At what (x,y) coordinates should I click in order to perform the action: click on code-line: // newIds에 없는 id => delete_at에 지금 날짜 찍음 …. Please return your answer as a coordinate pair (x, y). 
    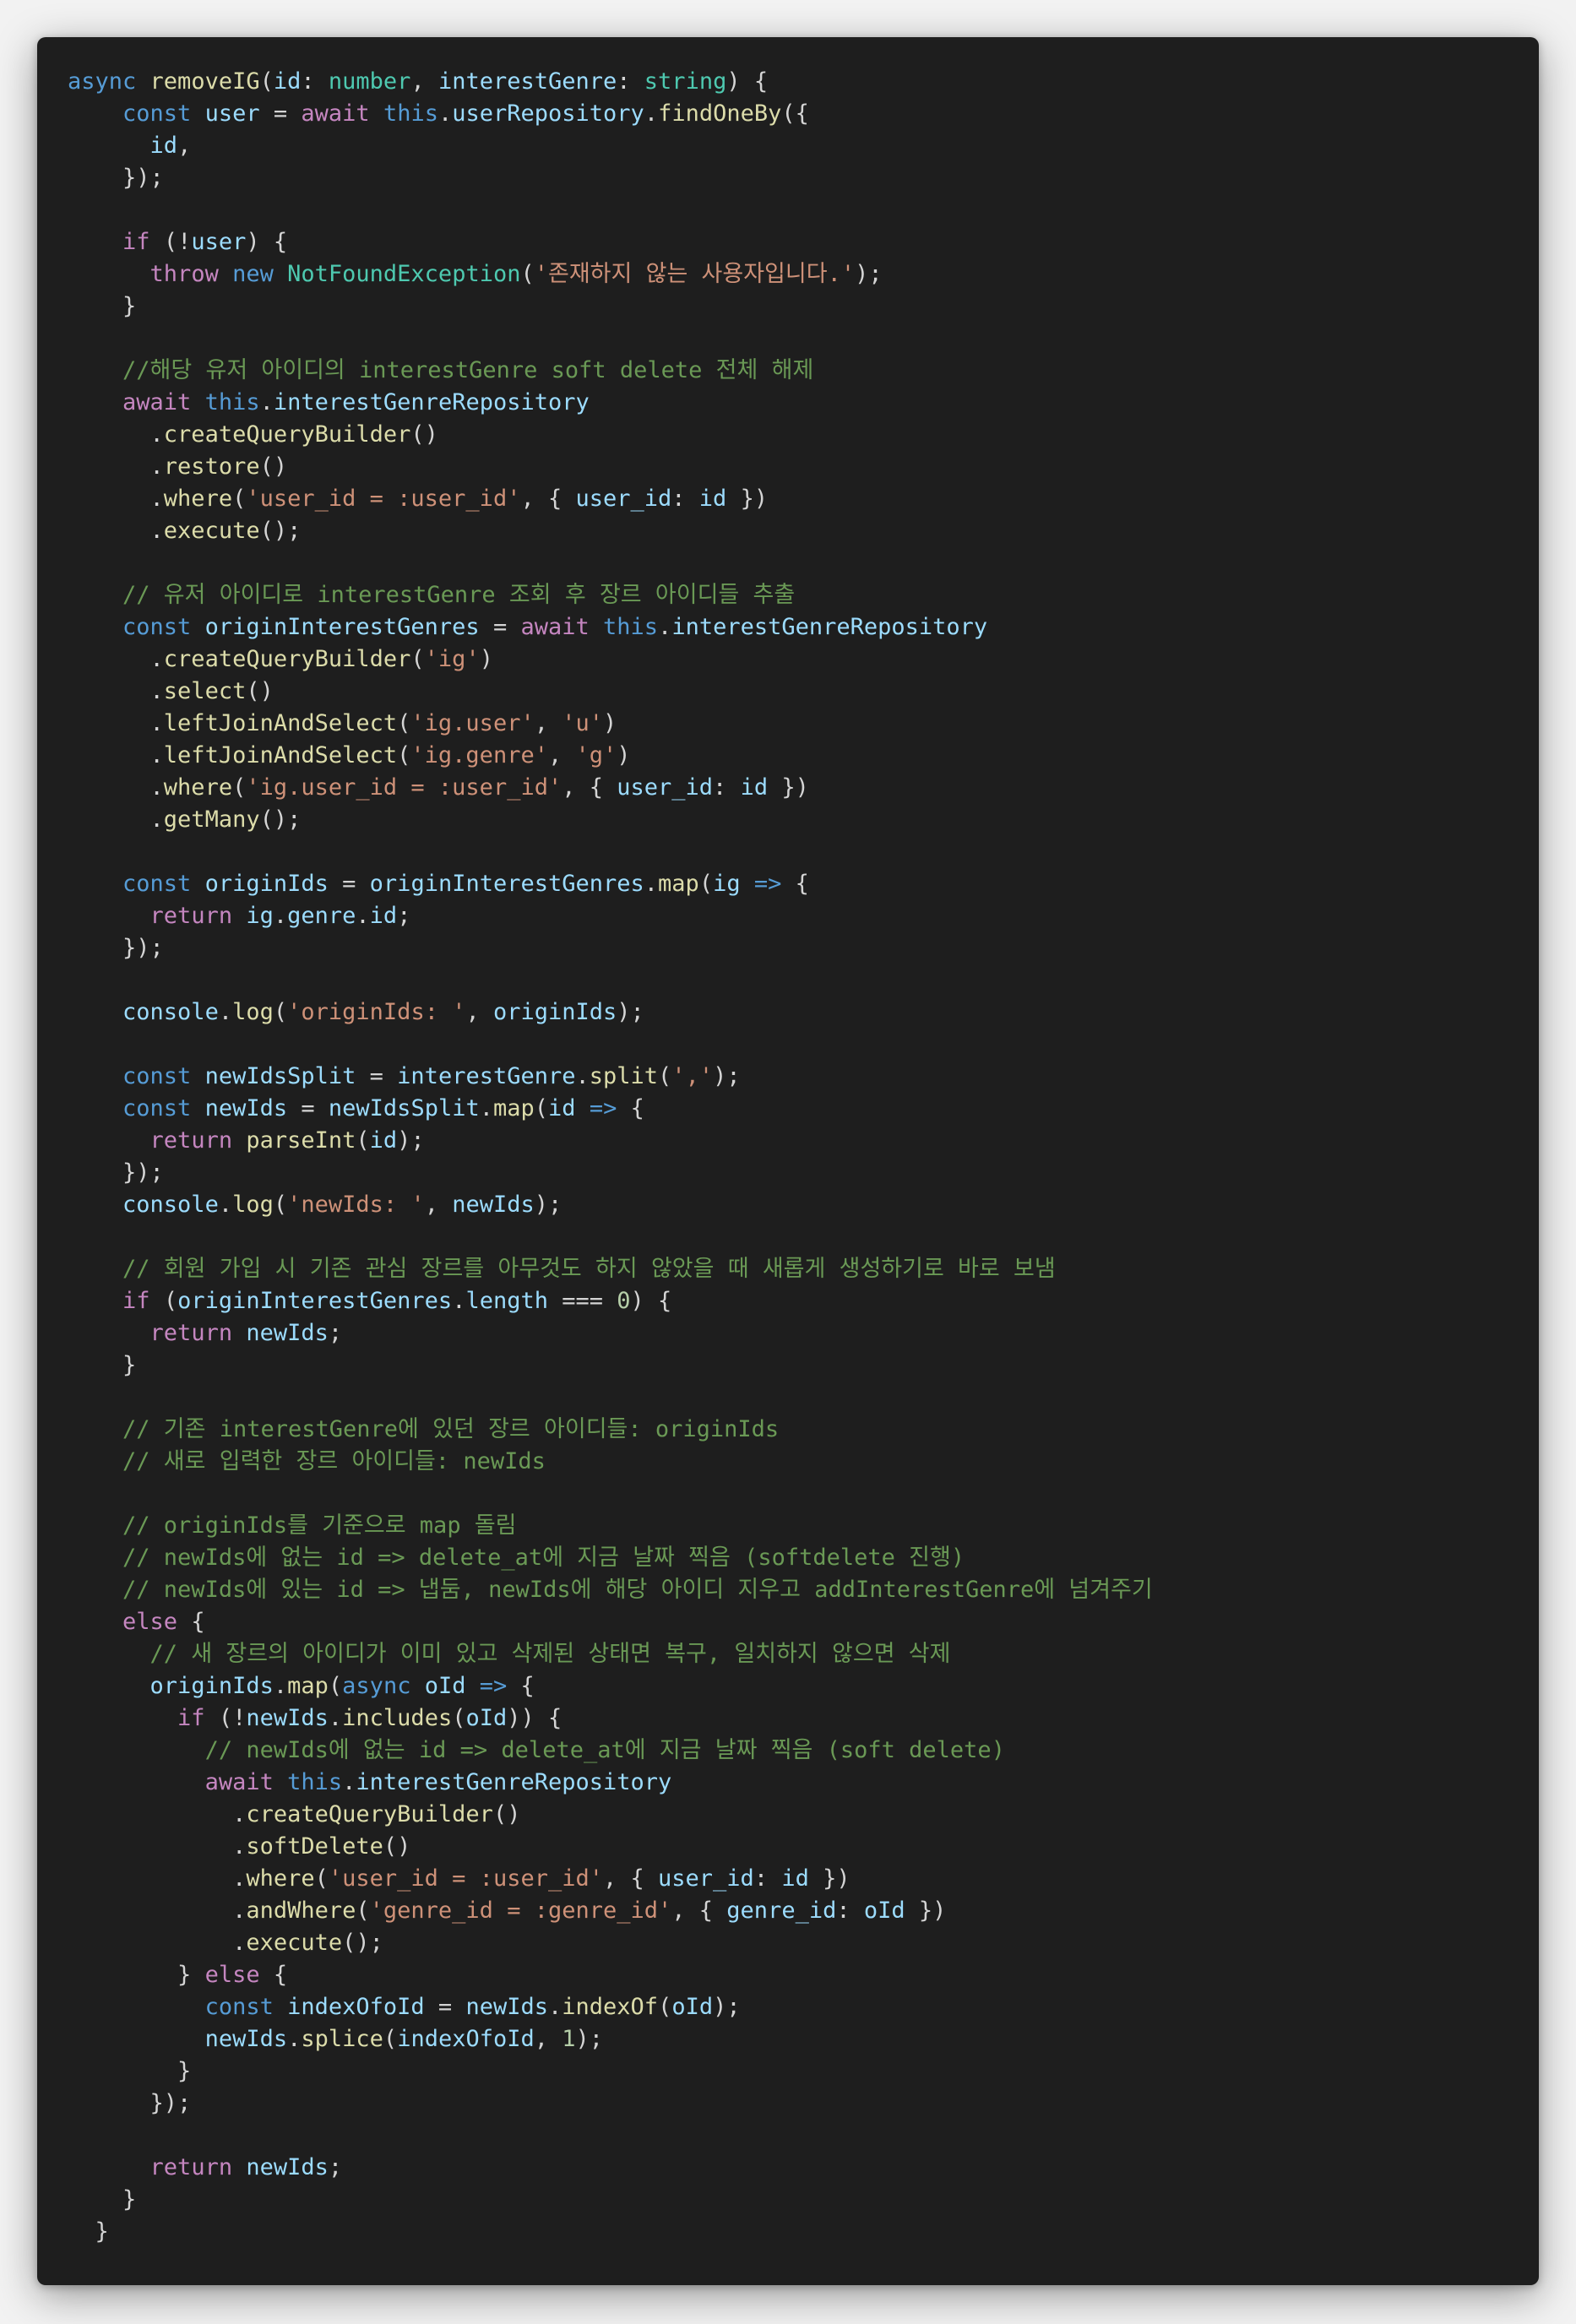
    Looking at the image, I should click on (610, 1558).